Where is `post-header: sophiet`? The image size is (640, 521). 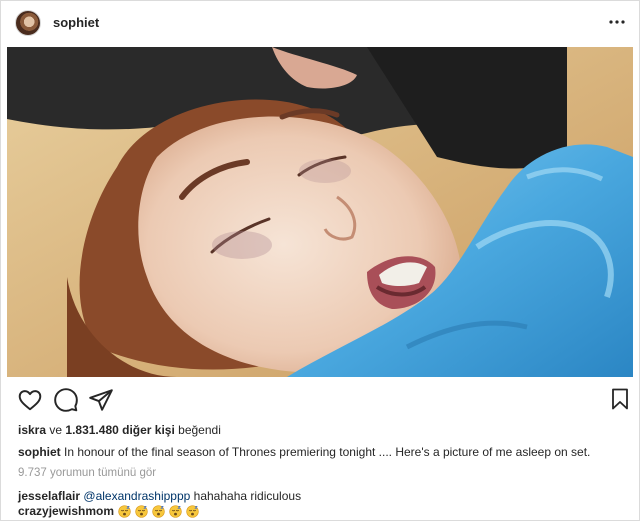 post-header: sophiet is located at coordinates (320, 23).